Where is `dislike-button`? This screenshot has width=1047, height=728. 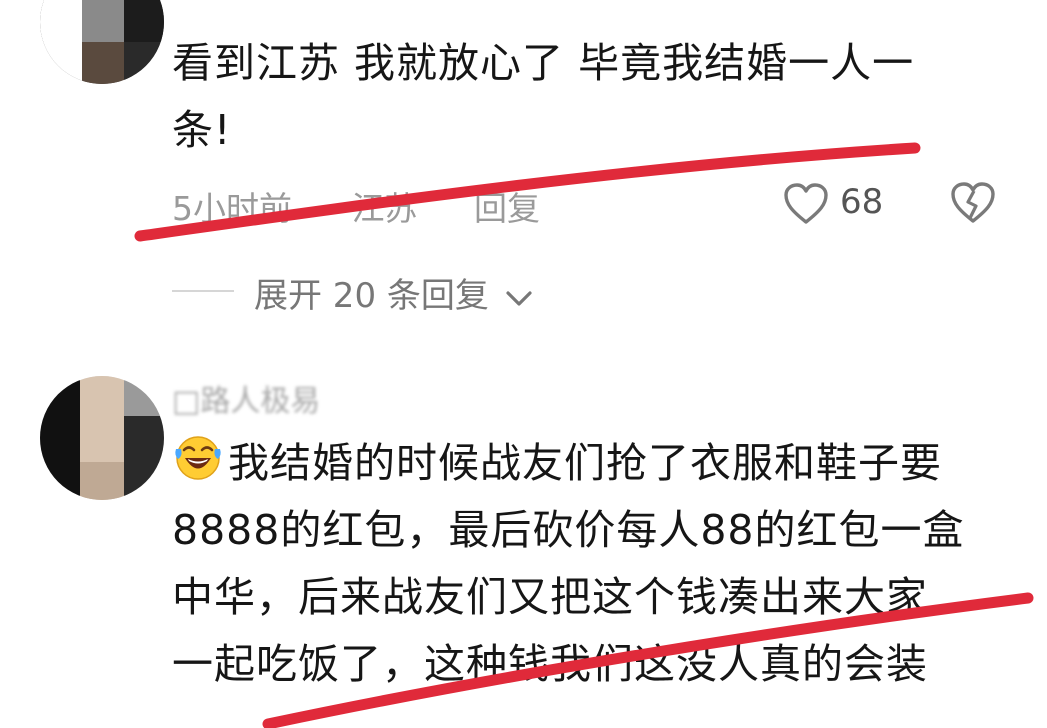
dislike-button is located at coordinates (973, 204).